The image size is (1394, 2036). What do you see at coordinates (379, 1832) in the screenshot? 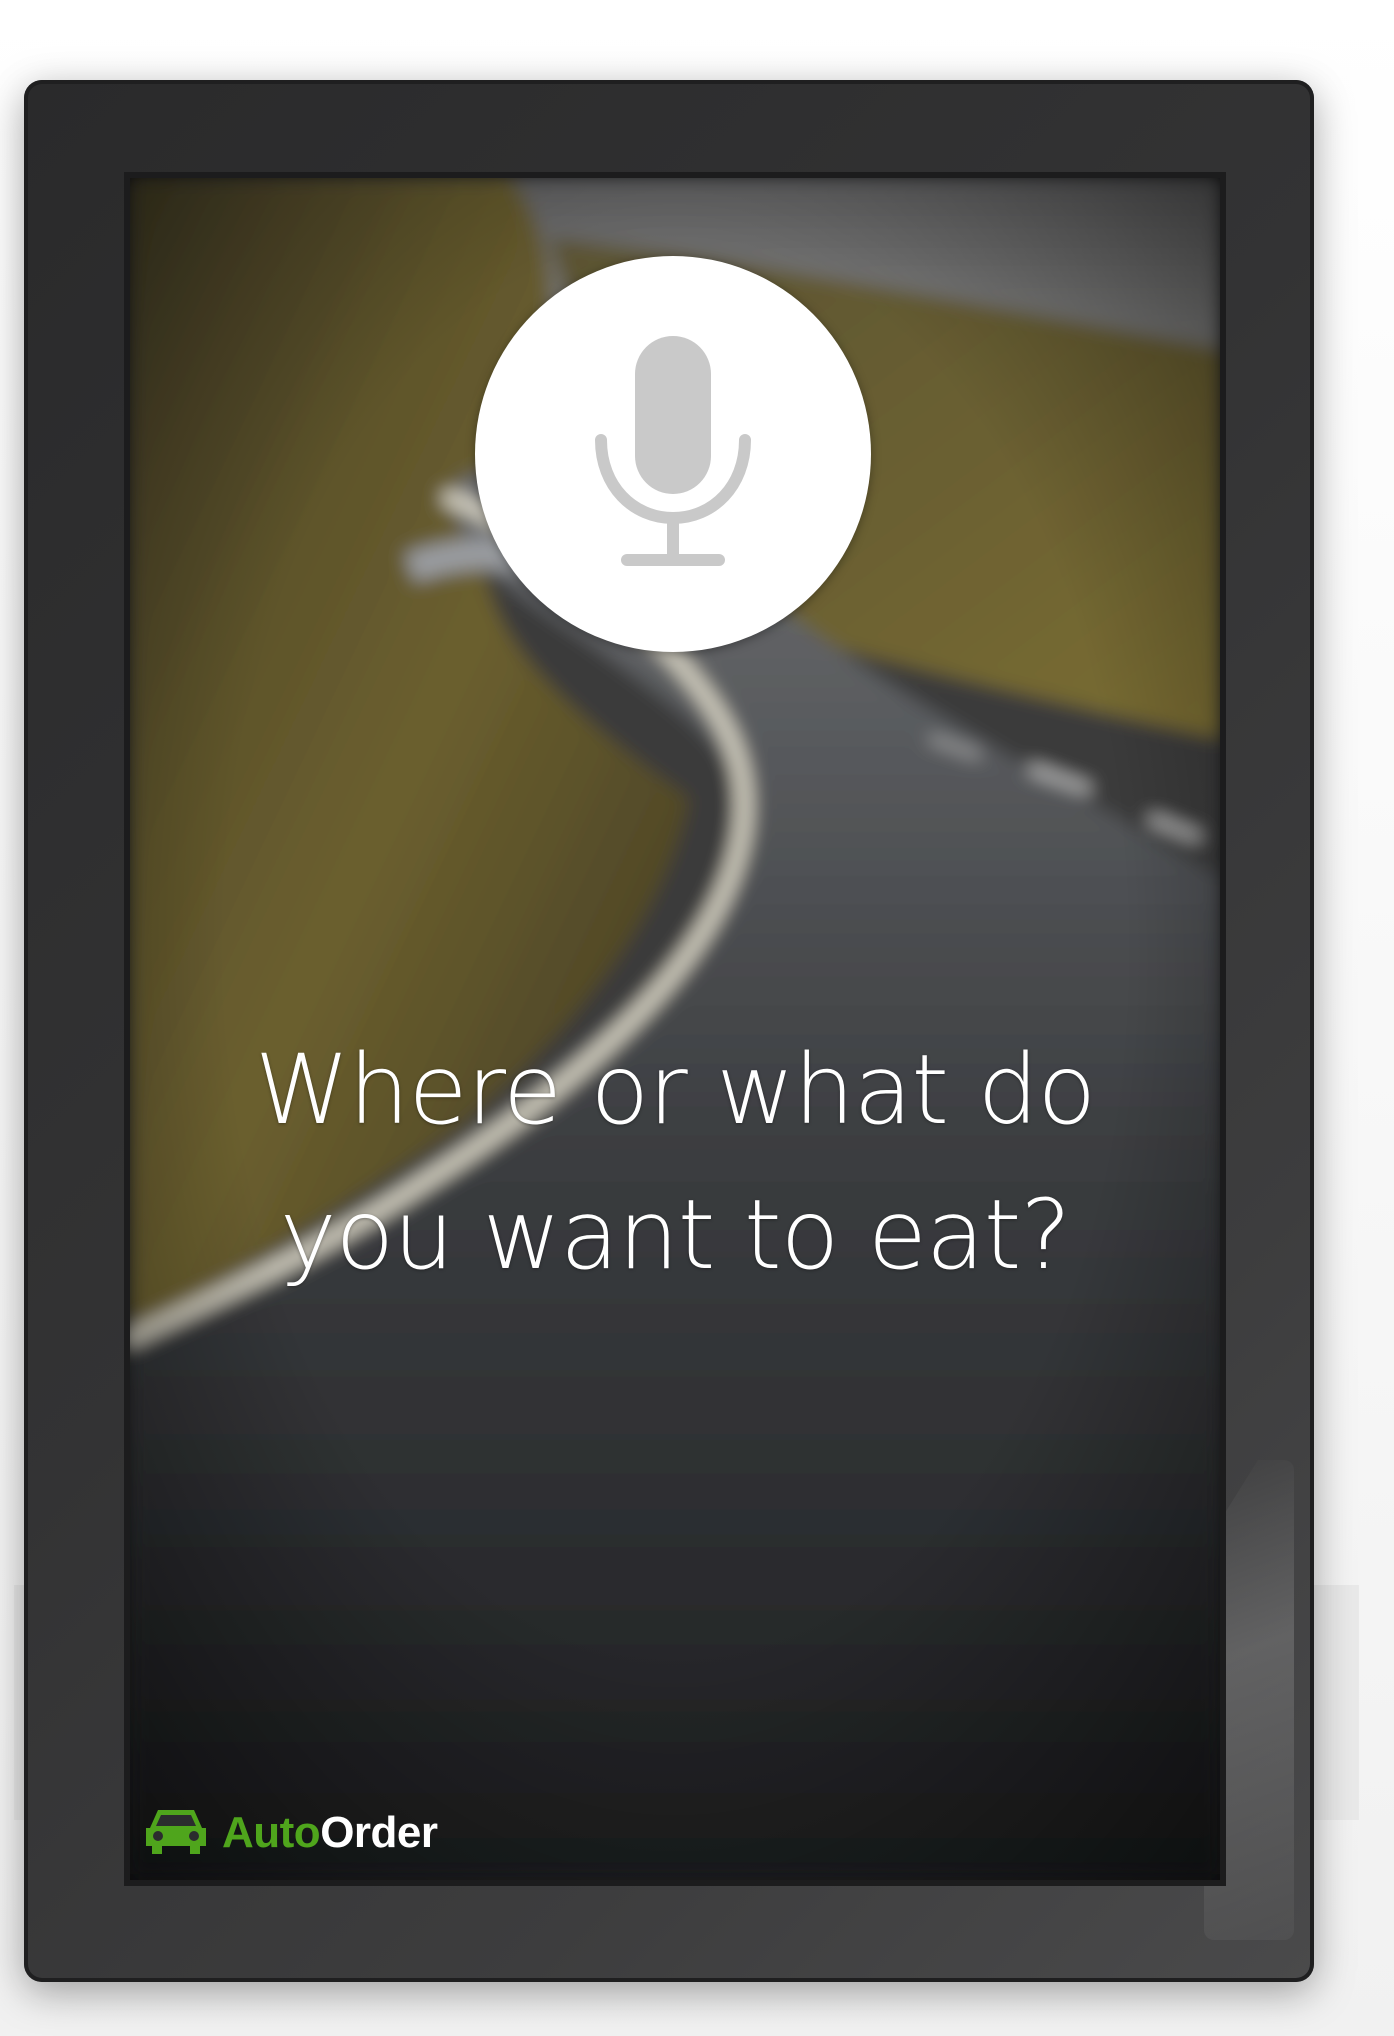
I see `brand-name-order: Order` at bounding box center [379, 1832].